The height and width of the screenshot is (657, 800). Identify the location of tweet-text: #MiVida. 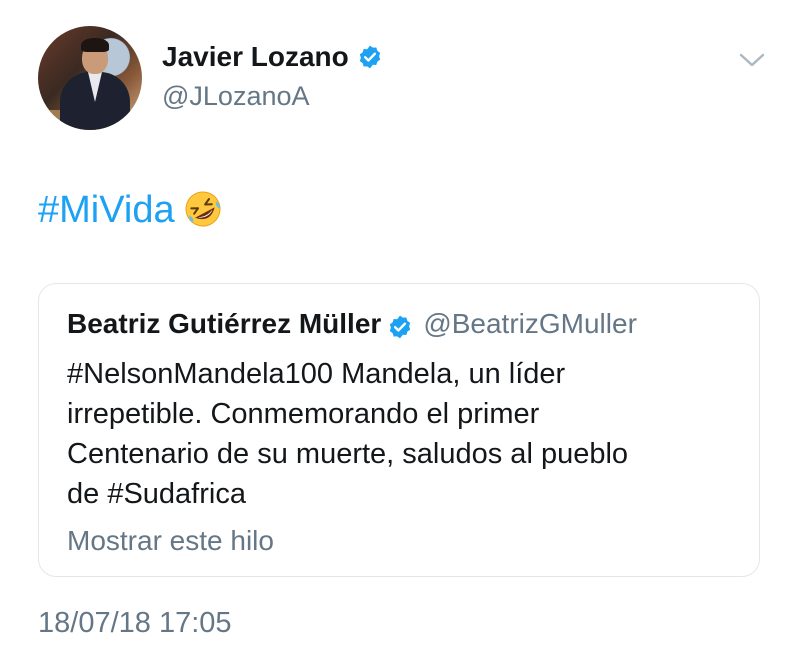
(130, 210).